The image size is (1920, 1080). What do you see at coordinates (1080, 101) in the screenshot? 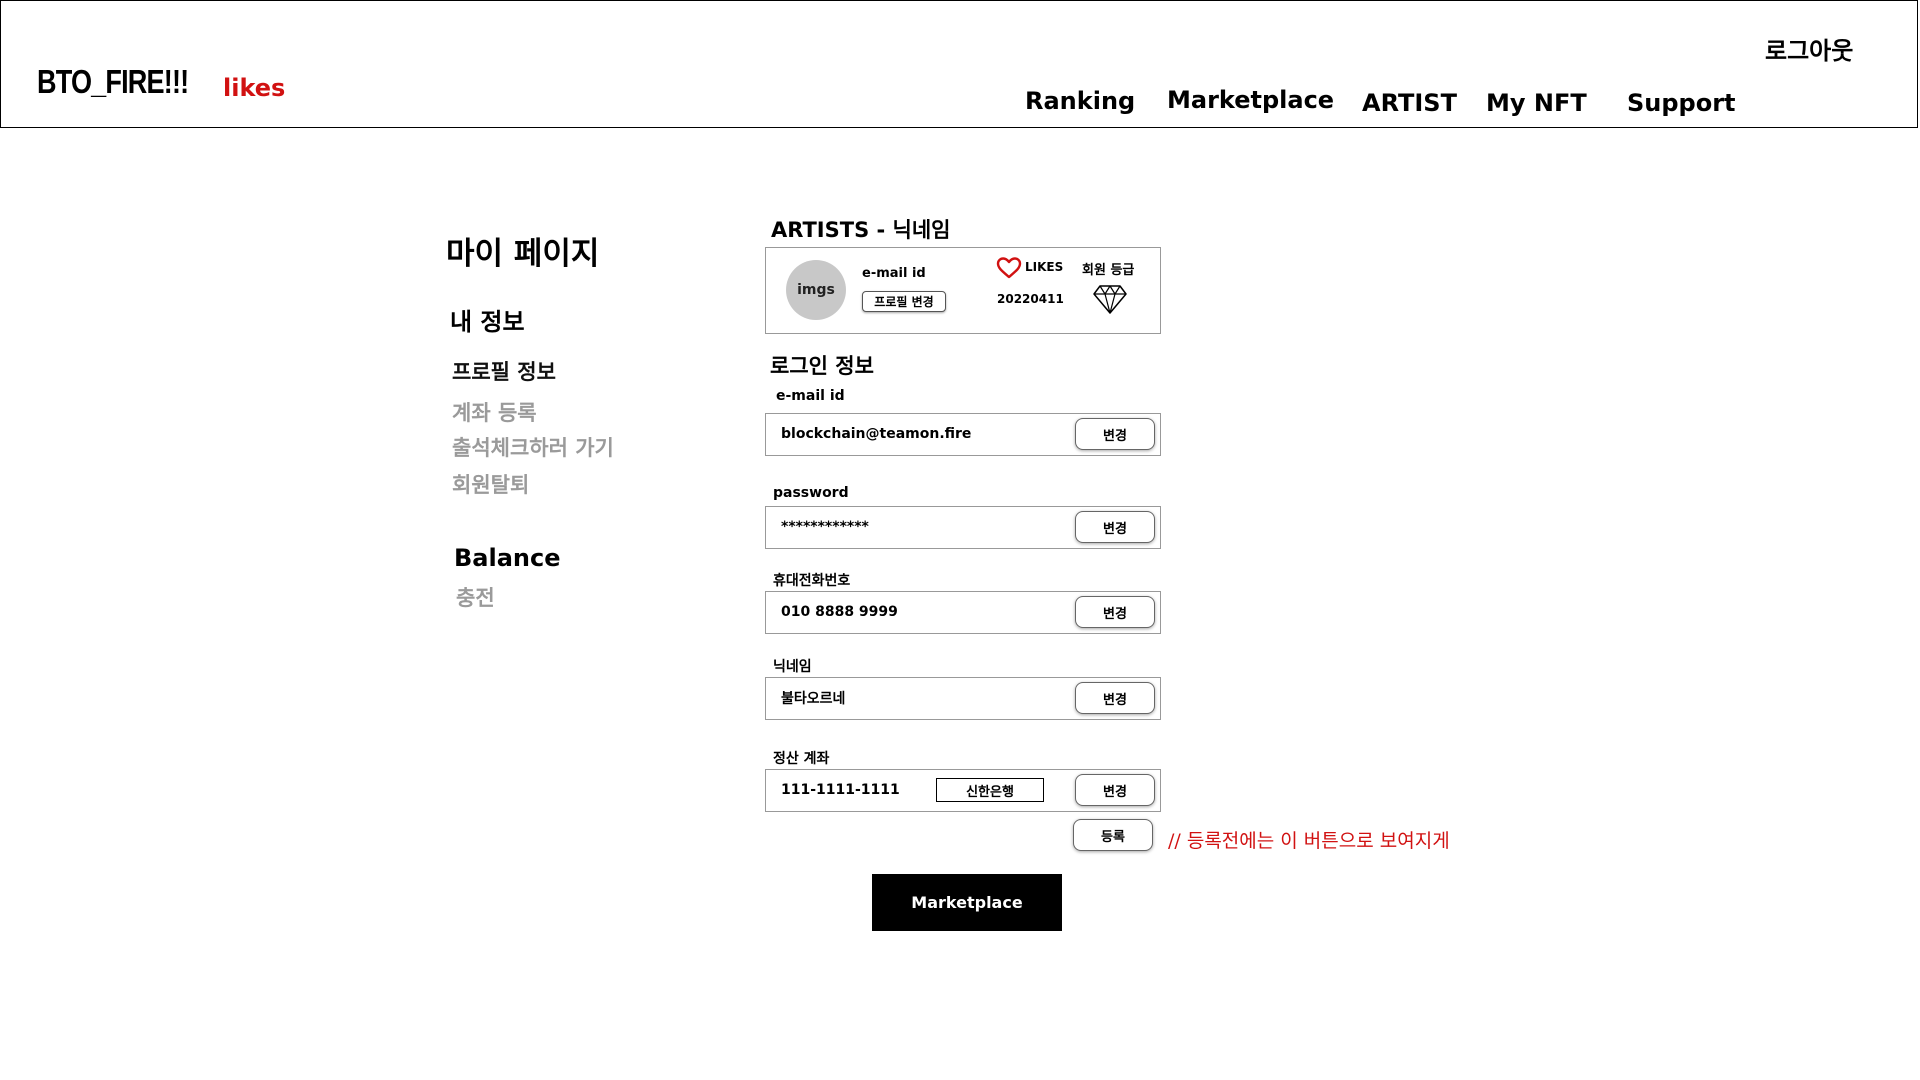
I see `nav-ranking: Ranking` at bounding box center [1080, 101].